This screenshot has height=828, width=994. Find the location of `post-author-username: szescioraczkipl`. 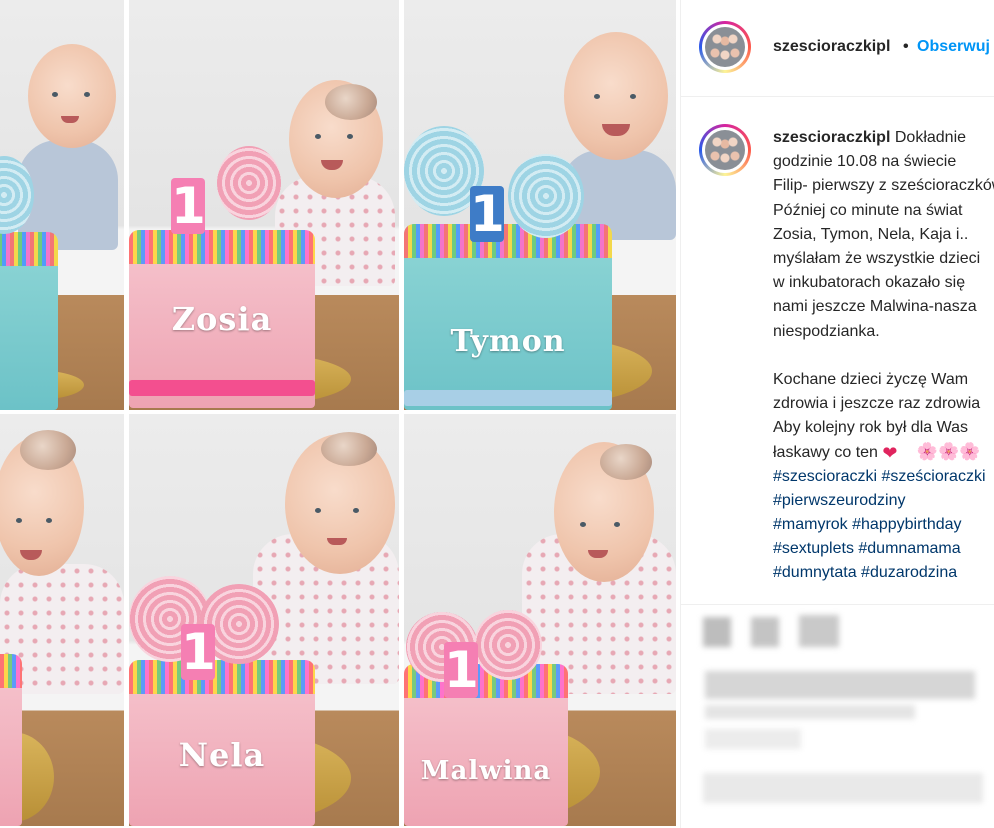

post-author-username: szescioraczkipl is located at coordinates (831, 47).